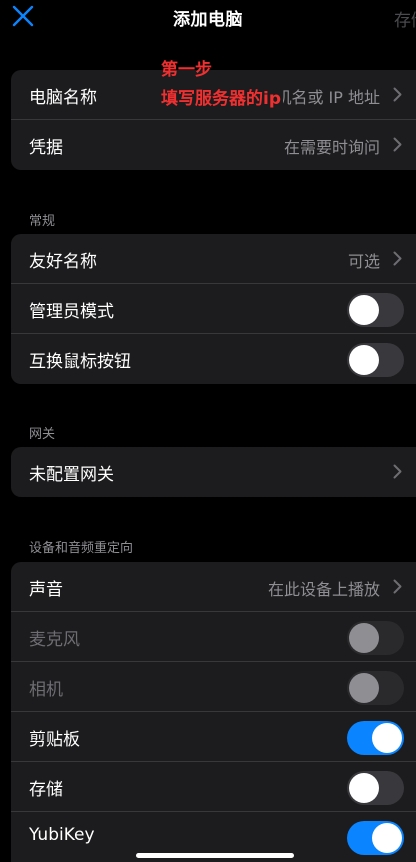 The width and height of the screenshot is (416, 862). I want to click on camera-toggle, so click(375, 688).